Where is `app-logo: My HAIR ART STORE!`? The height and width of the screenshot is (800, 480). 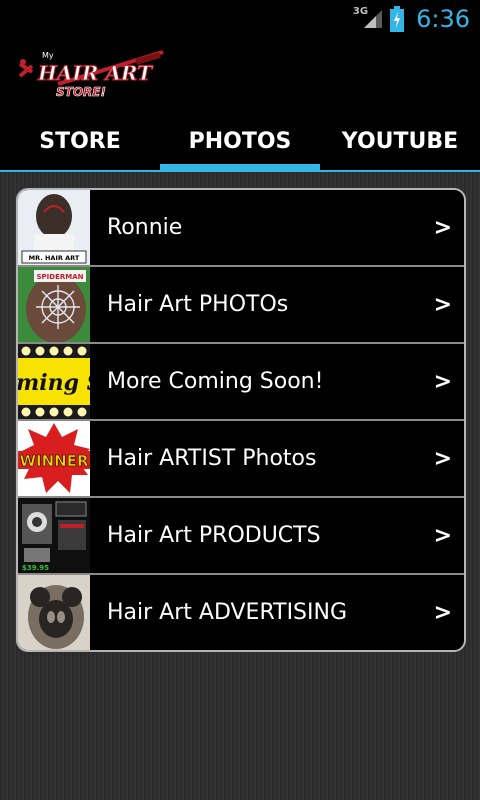 app-logo: My HAIR ART STORE! is located at coordinates (93, 72).